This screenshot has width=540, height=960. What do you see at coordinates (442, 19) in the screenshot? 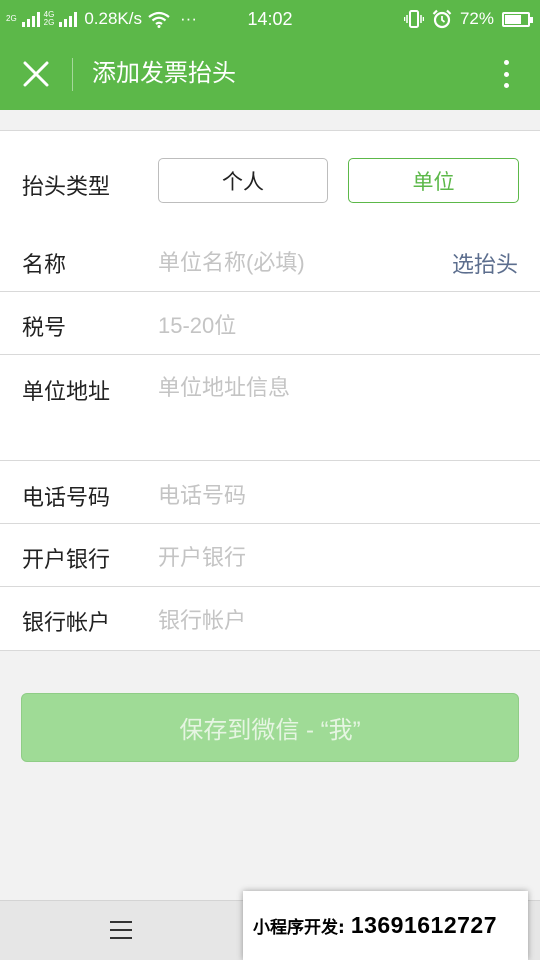
I see `alarm-icon` at bounding box center [442, 19].